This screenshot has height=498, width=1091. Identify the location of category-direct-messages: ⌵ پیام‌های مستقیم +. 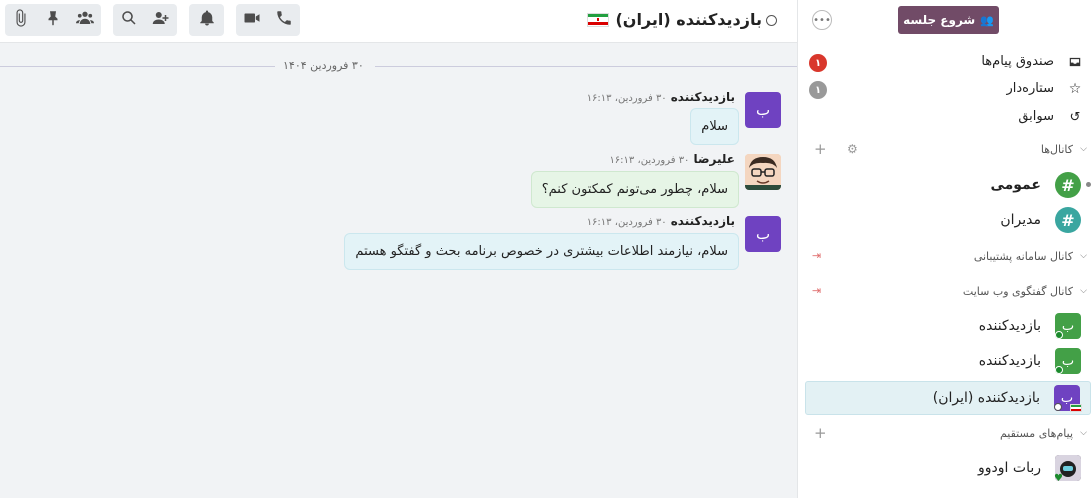
(944, 433).